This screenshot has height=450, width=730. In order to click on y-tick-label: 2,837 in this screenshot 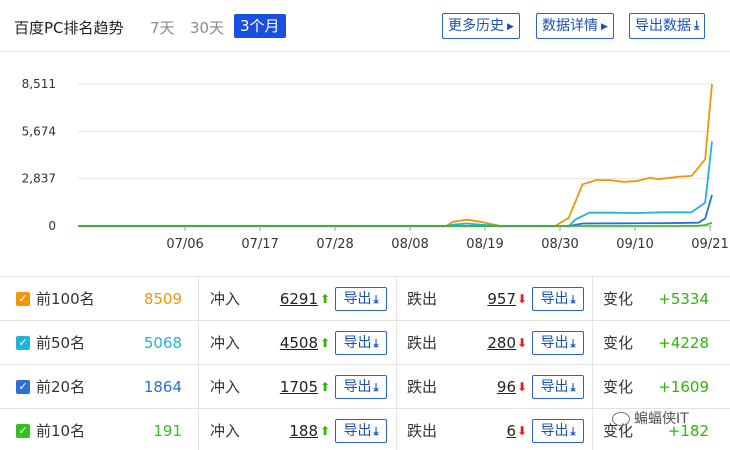, I will do `click(39, 179)`.